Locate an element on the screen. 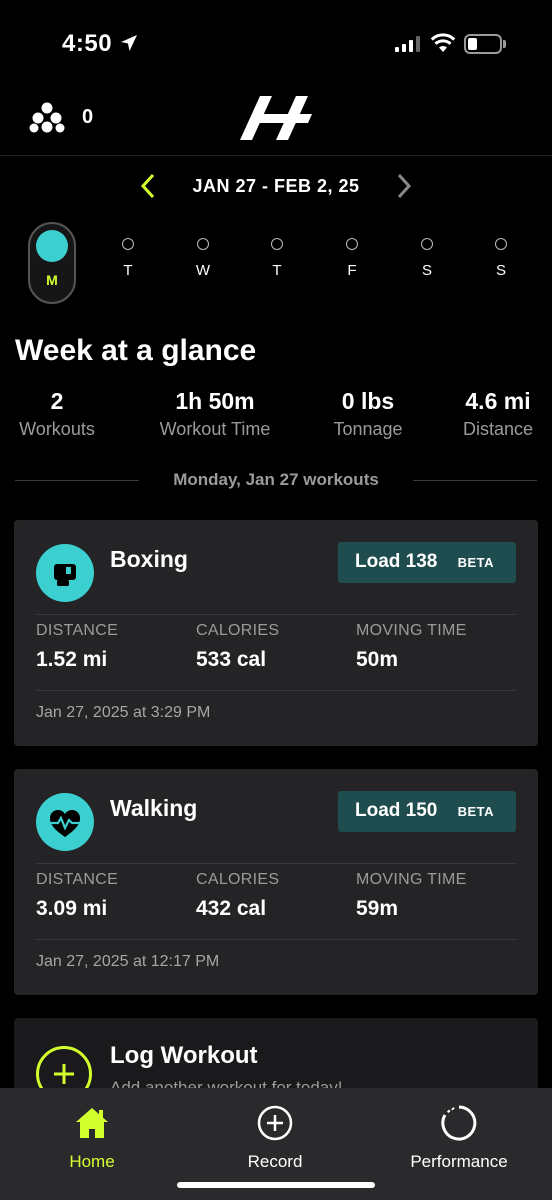 This screenshot has width=552, height=1200. progress-ring-icon is located at coordinates (459, 1123).